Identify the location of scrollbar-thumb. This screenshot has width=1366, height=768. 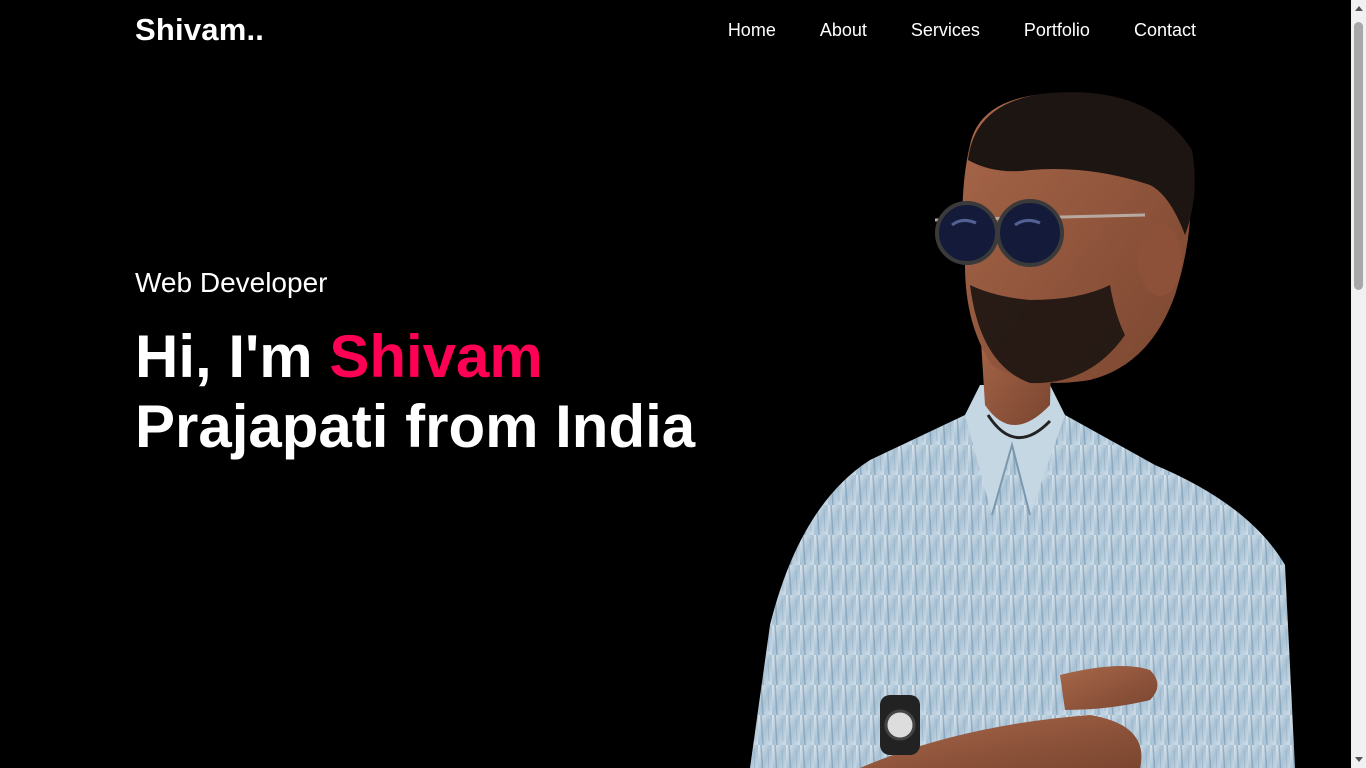
(1358, 156).